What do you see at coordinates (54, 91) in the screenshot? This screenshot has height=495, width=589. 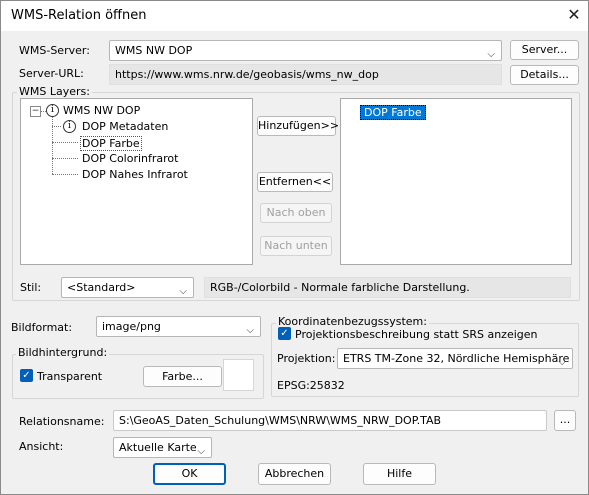 I see `wms-layers-label: WMS Layers:` at bounding box center [54, 91].